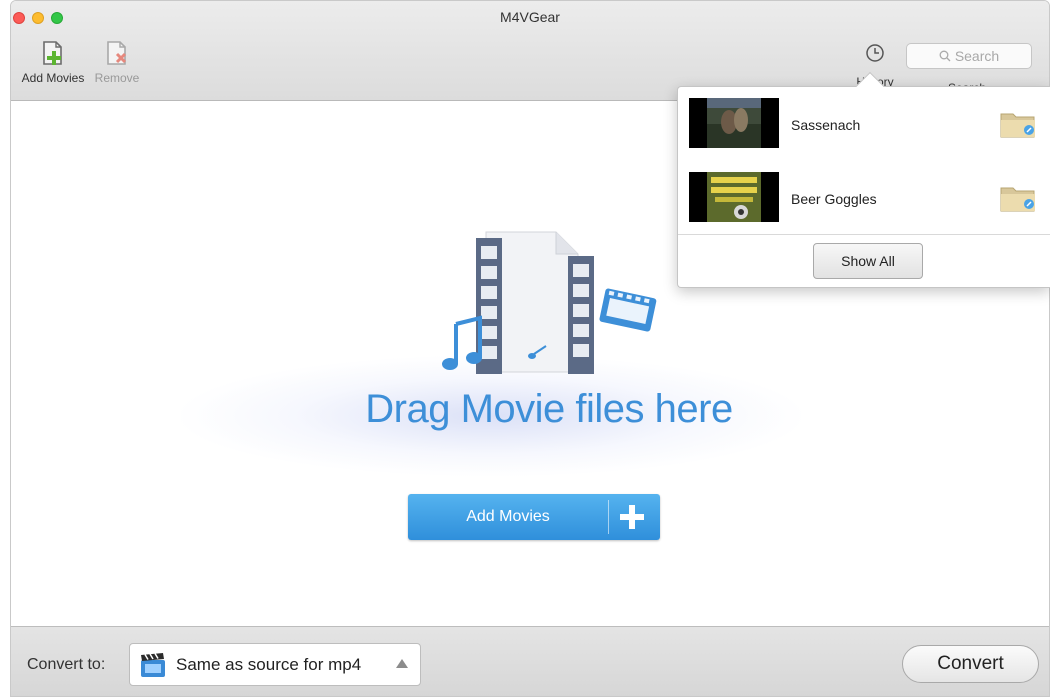  I want to click on output-format-value: Same as source for mp4, so click(269, 664).